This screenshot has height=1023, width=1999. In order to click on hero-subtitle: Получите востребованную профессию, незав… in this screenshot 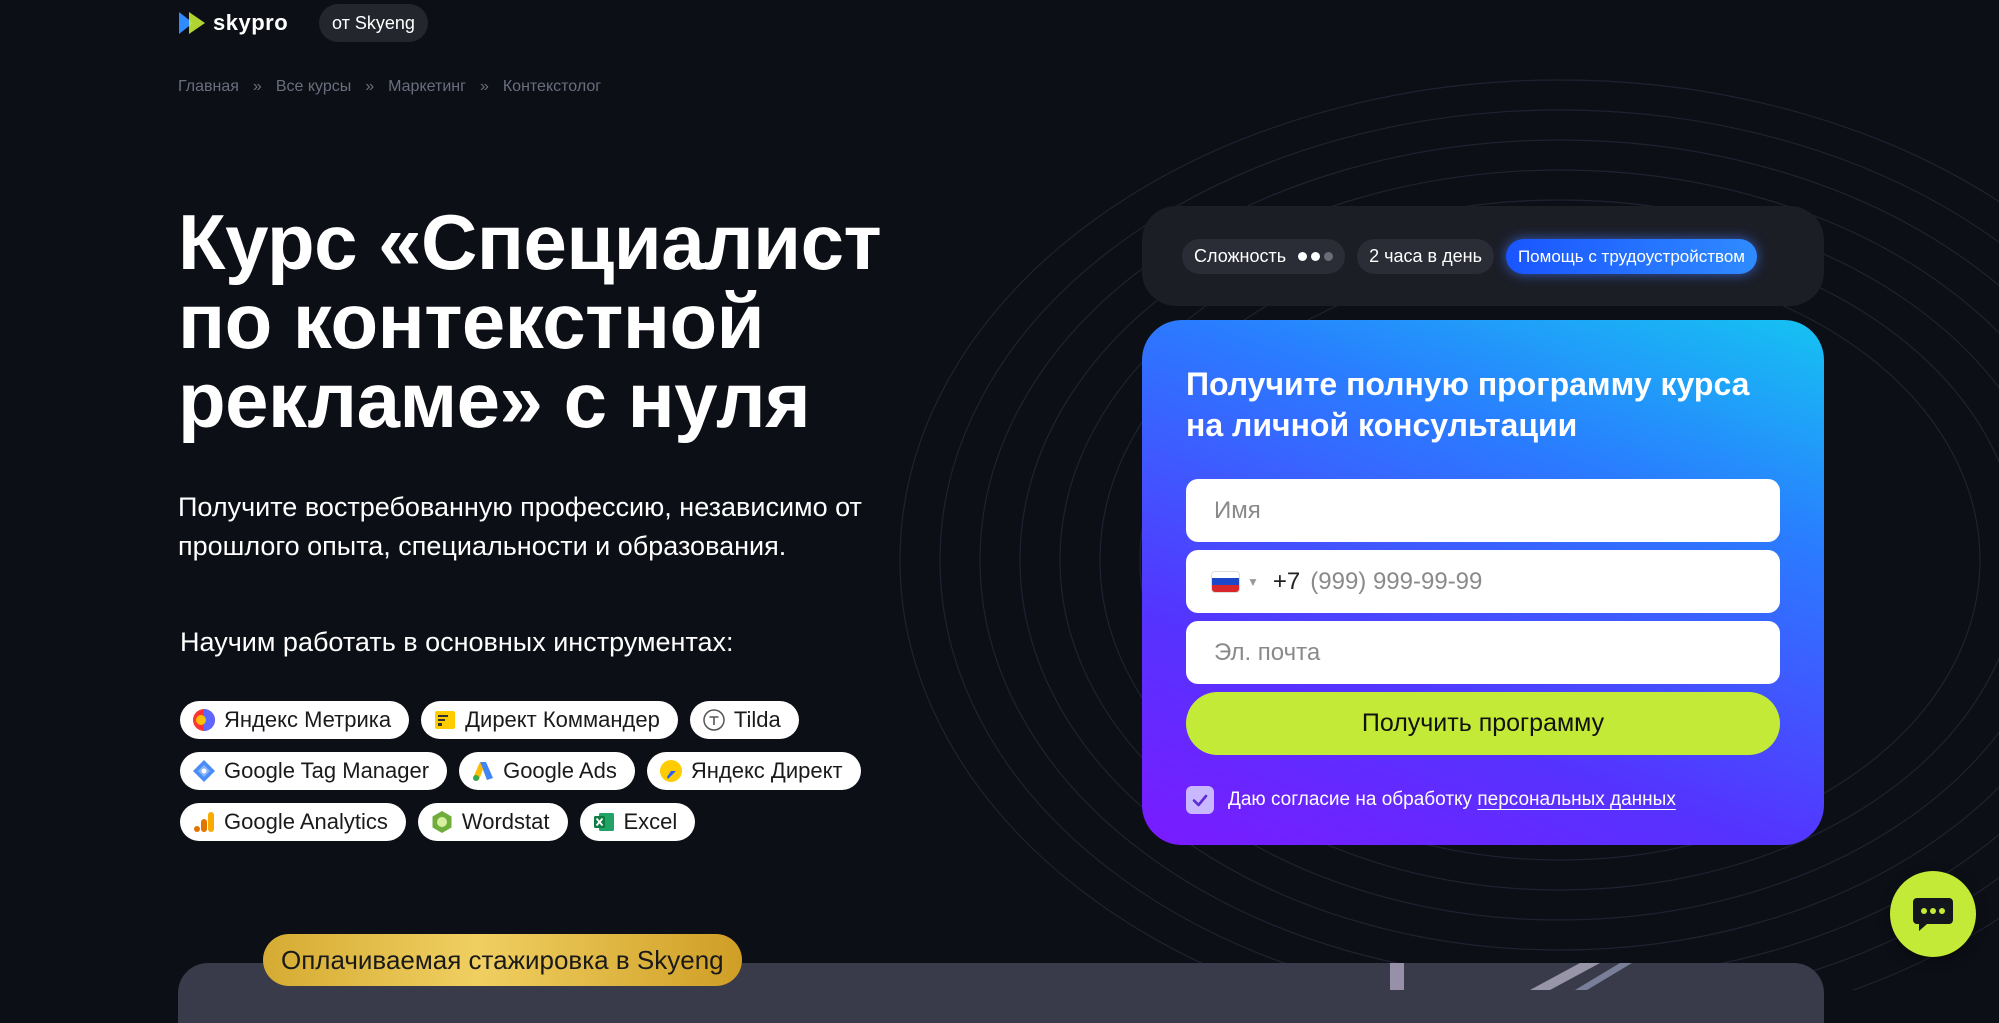, I will do `click(520, 526)`.